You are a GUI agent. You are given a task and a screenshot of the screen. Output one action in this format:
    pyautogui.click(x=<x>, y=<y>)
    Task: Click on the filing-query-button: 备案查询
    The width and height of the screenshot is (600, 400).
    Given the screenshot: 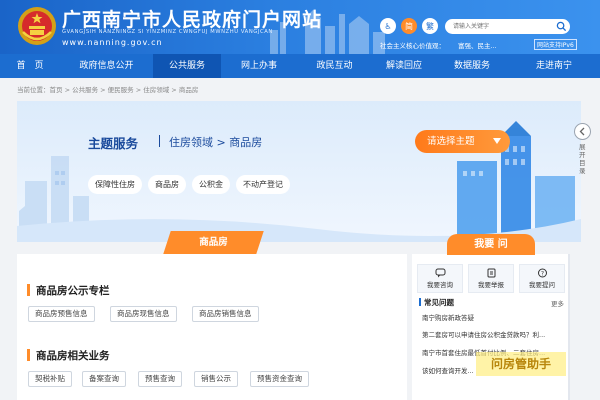 What is the action you would take?
    pyautogui.click(x=104, y=379)
    